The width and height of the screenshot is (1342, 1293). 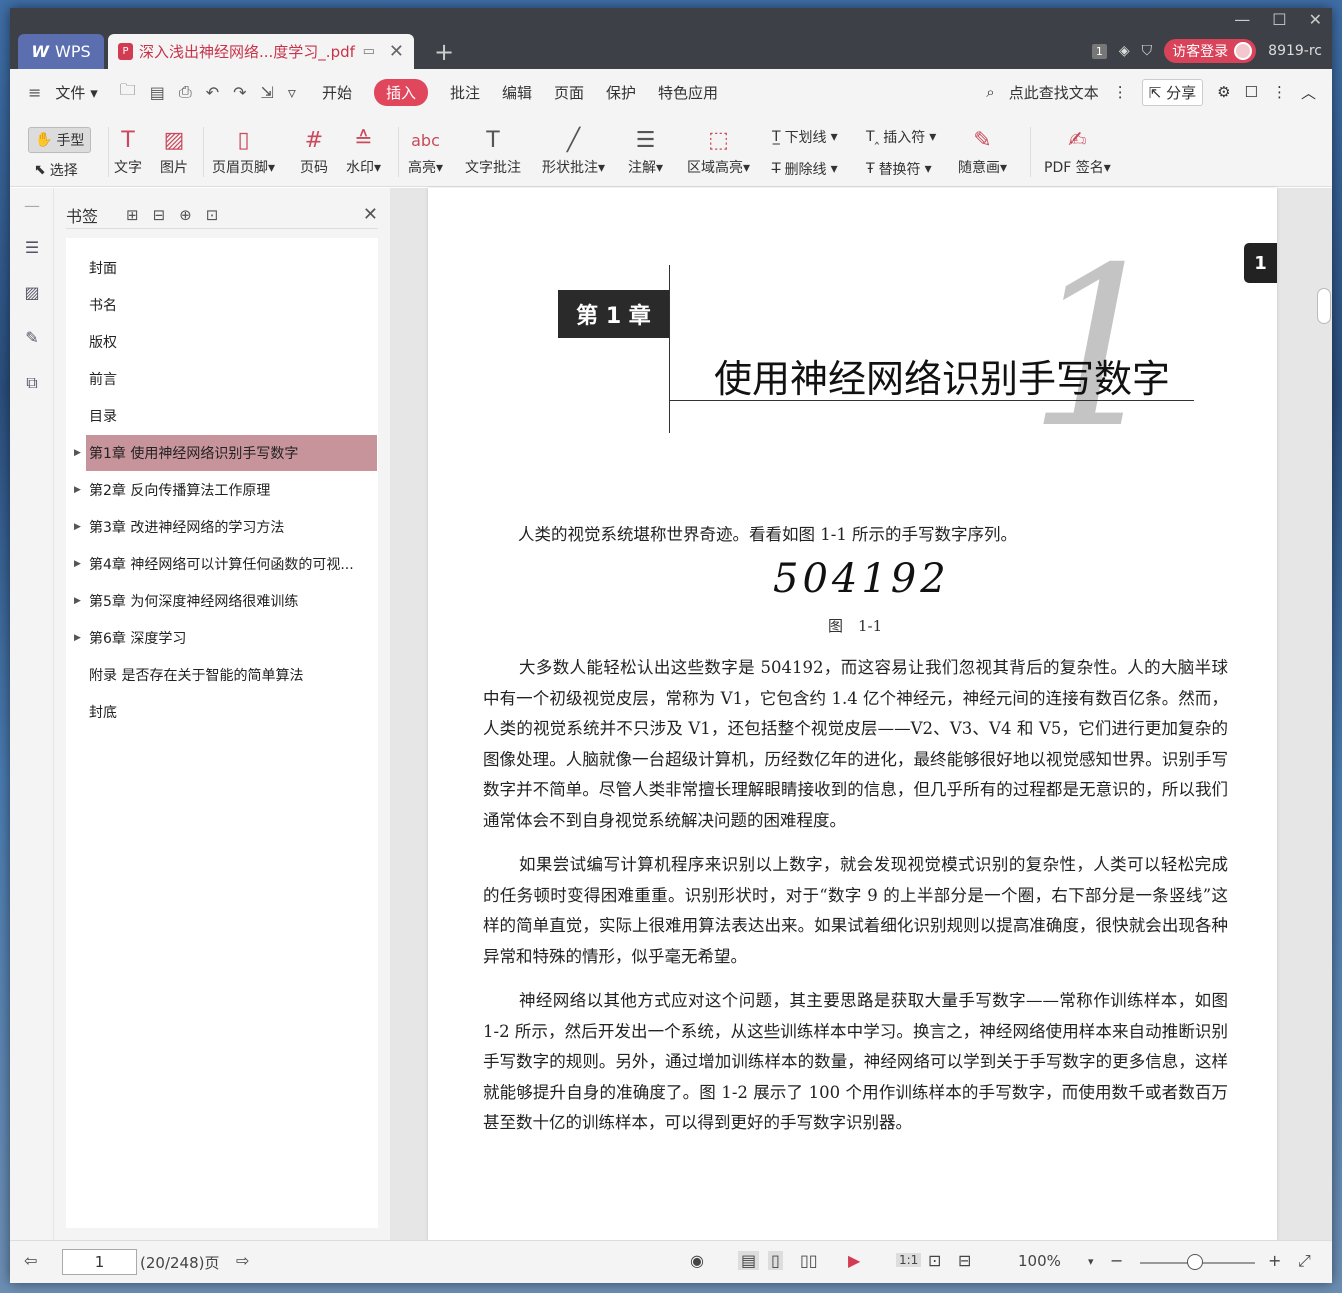 What do you see at coordinates (805, 169) in the screenshot?
I see `strikethrough-button: T̶ 删除线 ▾` at bounding box center [805, 169].